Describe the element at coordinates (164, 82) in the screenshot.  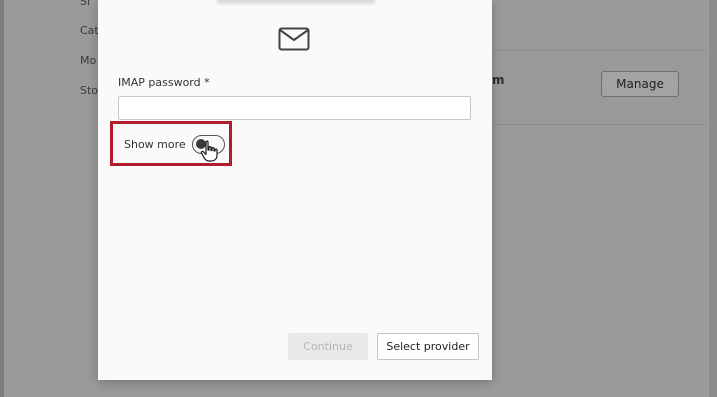
I see `imap-password-label: IMAP password *` at that location.